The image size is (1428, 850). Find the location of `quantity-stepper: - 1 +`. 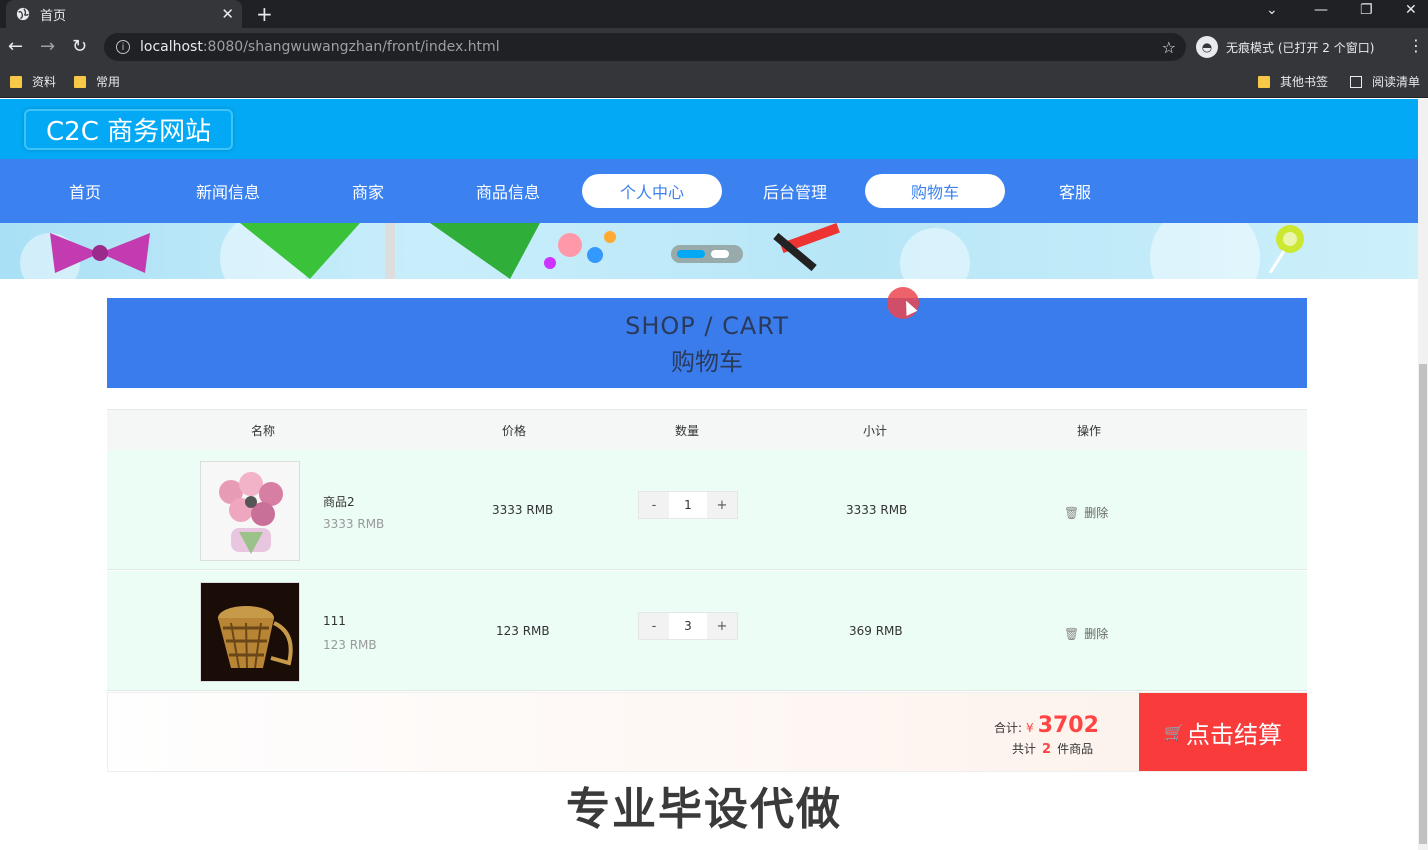

quantity-stepper: - 1 + is located at coordinates (688, 505).